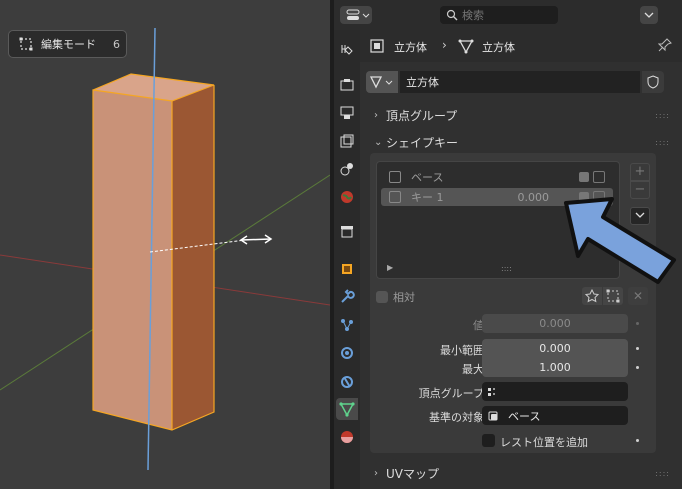 The width and height of the screenshot is (682, 489). I want to click on tab-view-layer, so click(347, 141).